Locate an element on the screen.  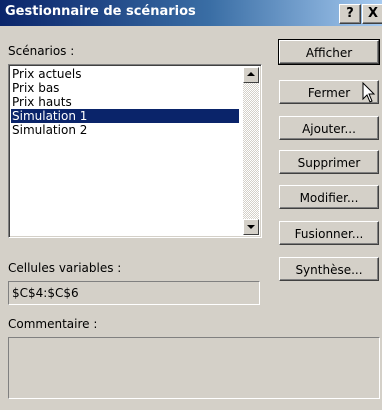
list-item: Prix actuels is located at coordinates (125, 74).